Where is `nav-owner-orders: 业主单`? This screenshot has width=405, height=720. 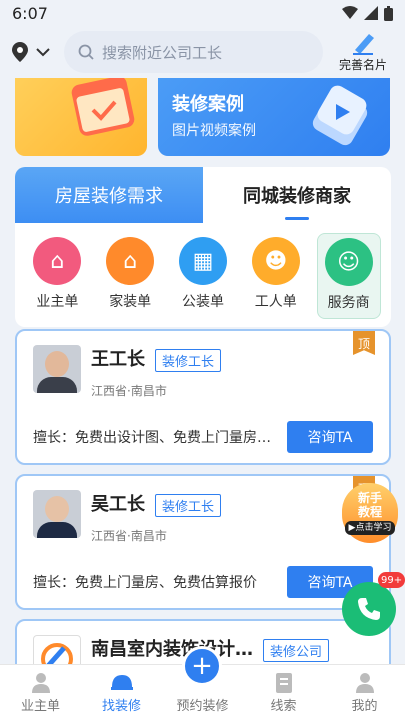 nav-owner-orders: 业主单 is located at coordinates (40, 692).